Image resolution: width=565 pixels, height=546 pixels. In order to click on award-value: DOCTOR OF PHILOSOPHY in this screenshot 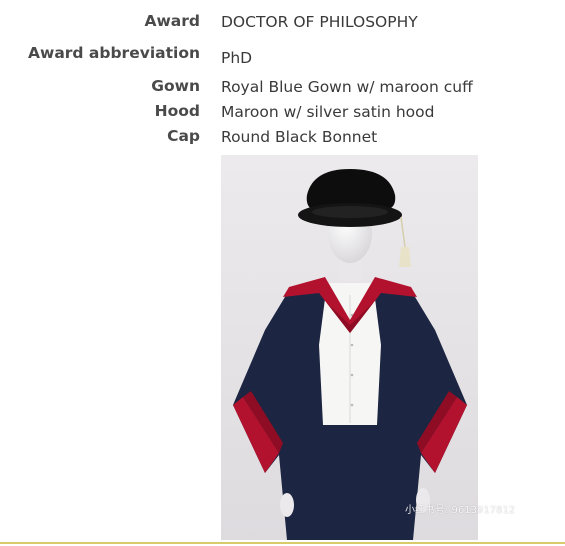, I will do `click(319, 22)`.